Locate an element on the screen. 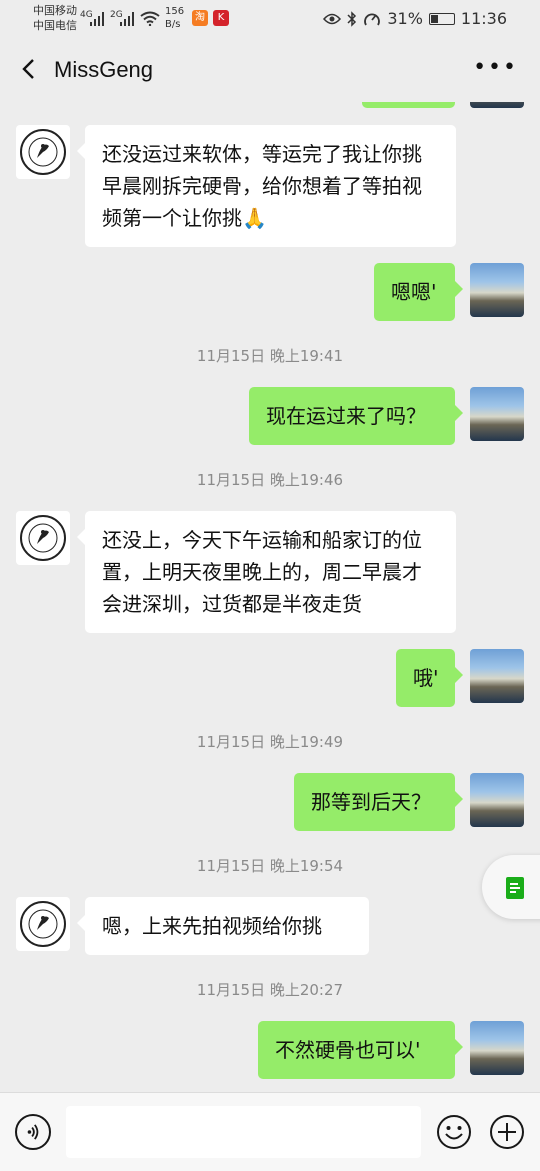  data-saver-icon is located at coordinates (372, 19).